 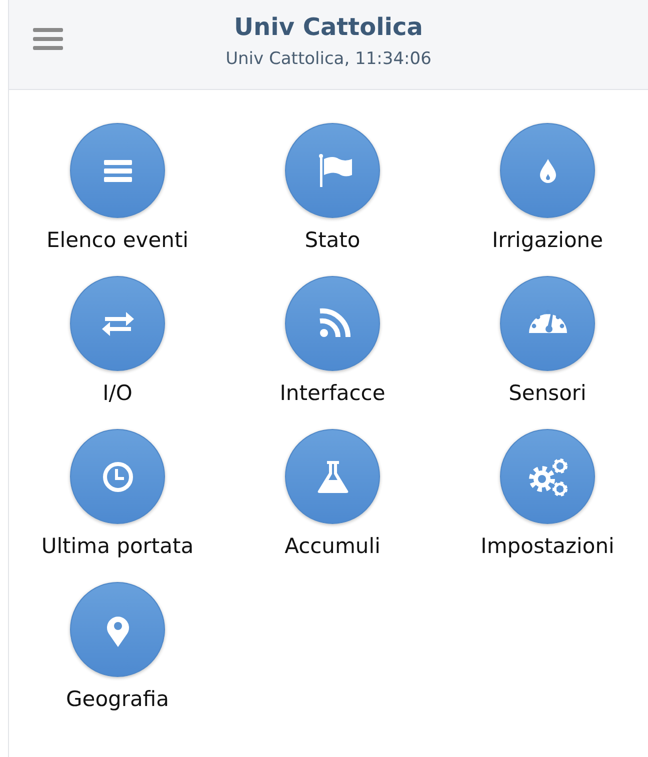 I want to click on tile-label: Interfacce, so click(x=332, y=393).